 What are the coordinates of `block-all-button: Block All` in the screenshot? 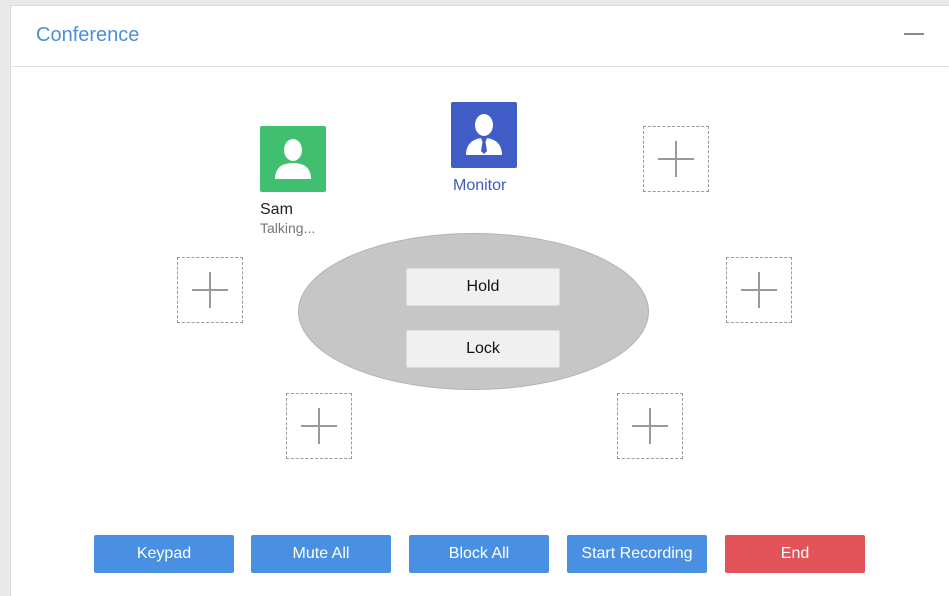 It's located at (479, 554).